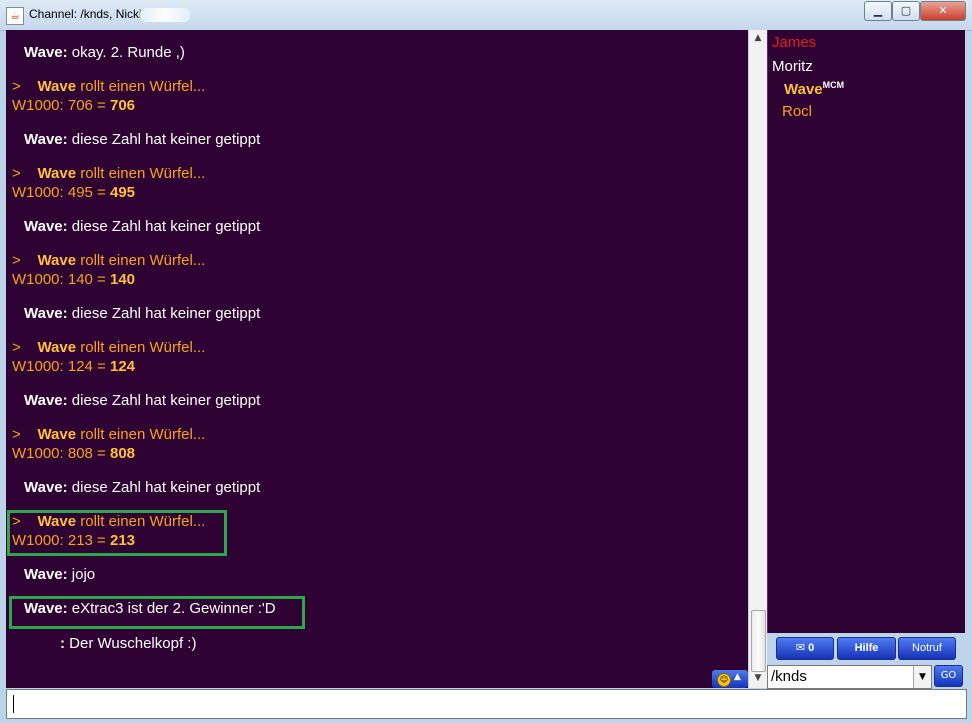 The height and width of the screenshot is (723, 972). What do you see at coordinates (61, 192) in the screenshot?
I see `roll-expression: W1000: 495 =` at bounding box center [61, 192].